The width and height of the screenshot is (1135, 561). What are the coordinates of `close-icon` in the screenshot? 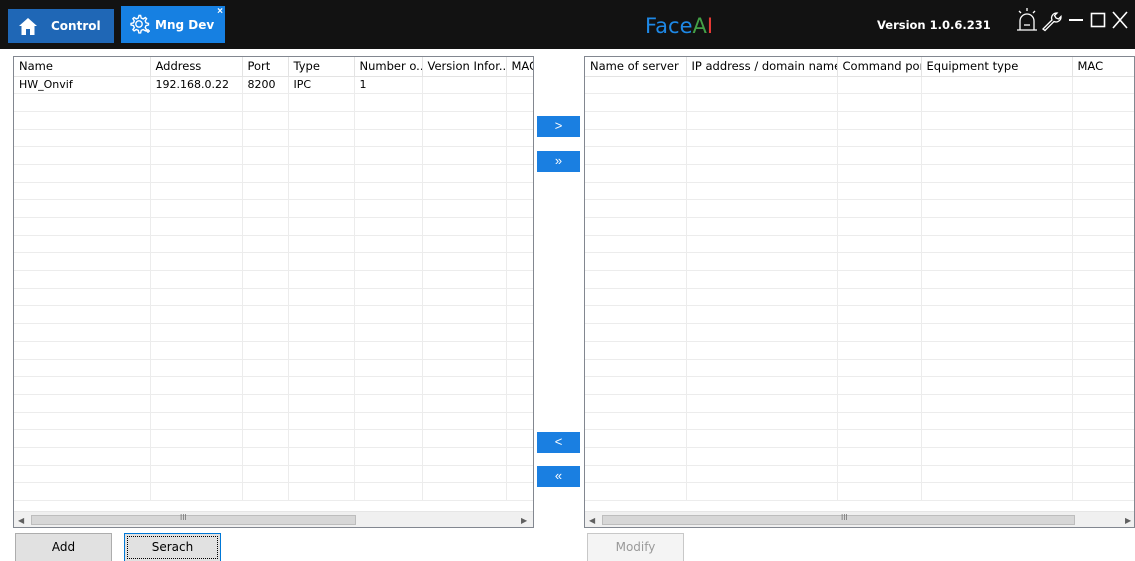 It's located at (1120, 20).